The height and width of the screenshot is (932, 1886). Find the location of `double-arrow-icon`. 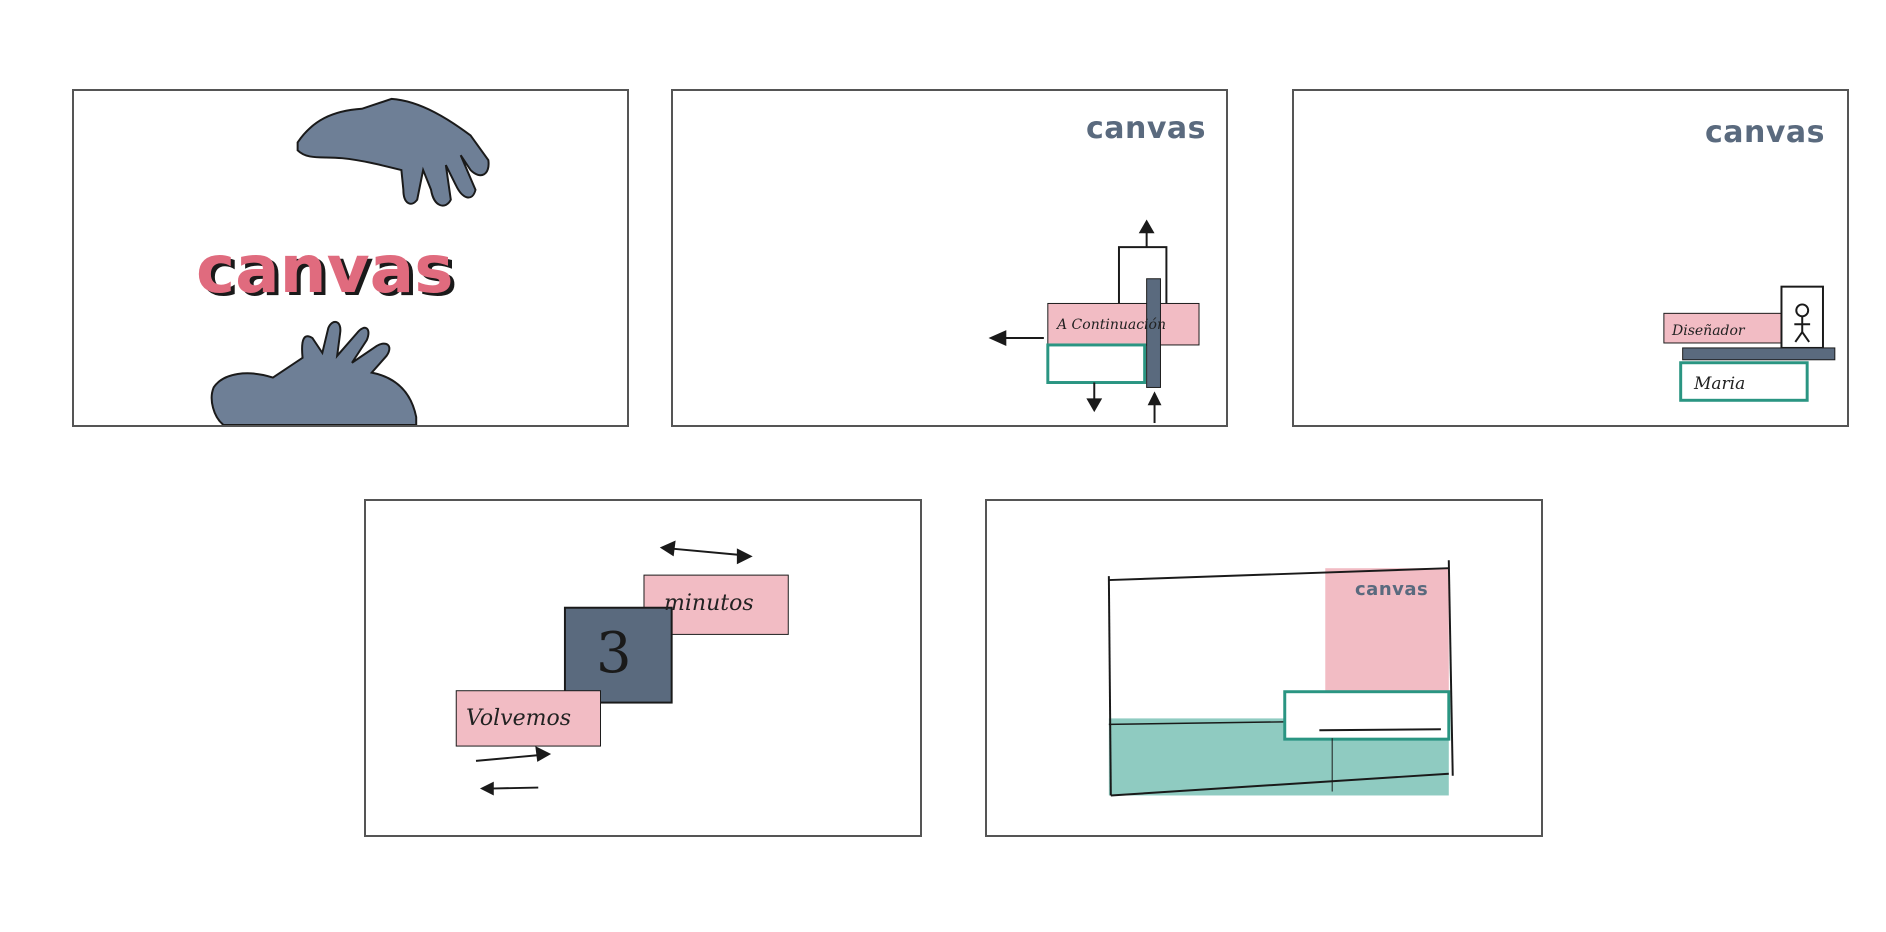

double-arrow-icon is located at coordinates (706, 552).